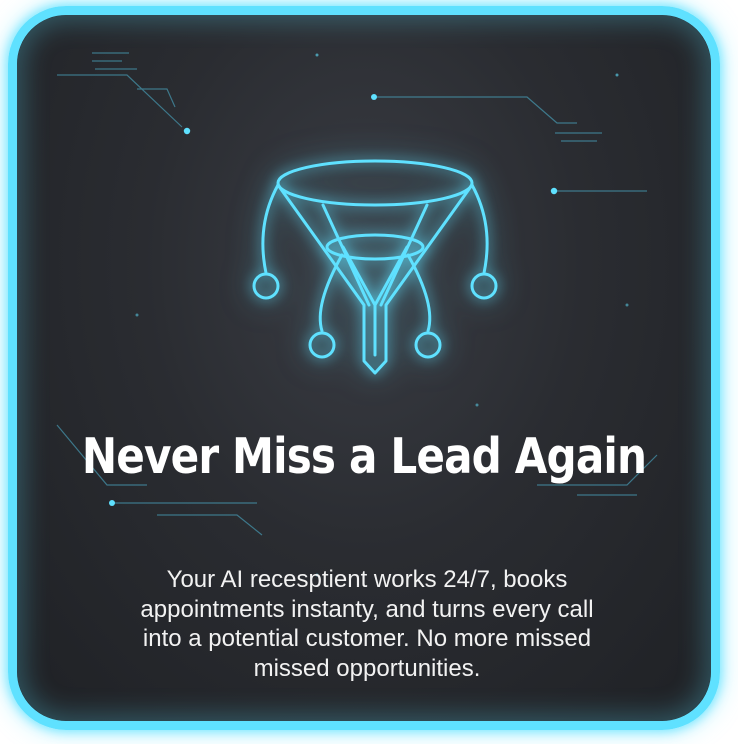 The height and width of the screenshot is (744, 738). Describe the element at coordinates (367, 668) in the screenshot. I see `body-line: missed opportunities.` at that location.